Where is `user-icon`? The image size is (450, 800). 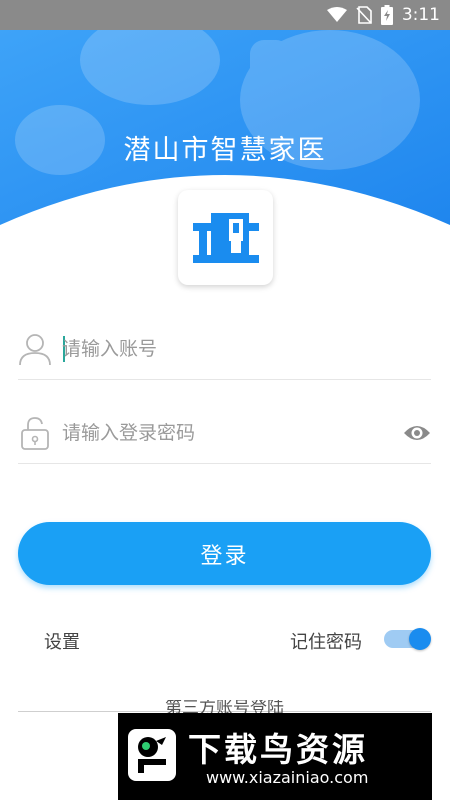
user-icon is located at coordinates (35, 350).